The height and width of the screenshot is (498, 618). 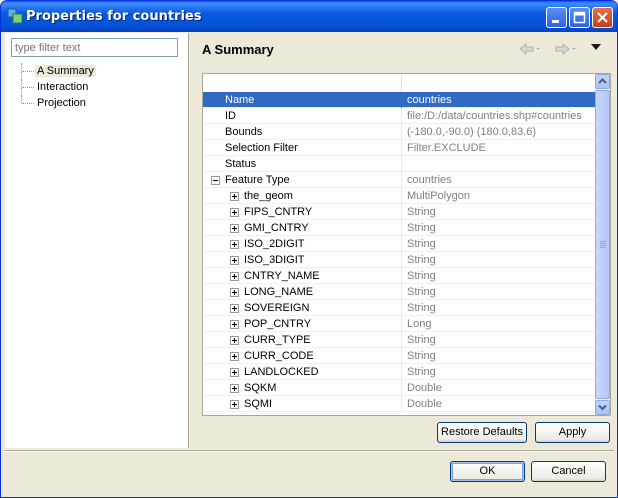 What do you see at coordinates (399, 212) in the screenshot?
I see `table-row: FIPS_CNTRY String` at bounding box center [399, 212].